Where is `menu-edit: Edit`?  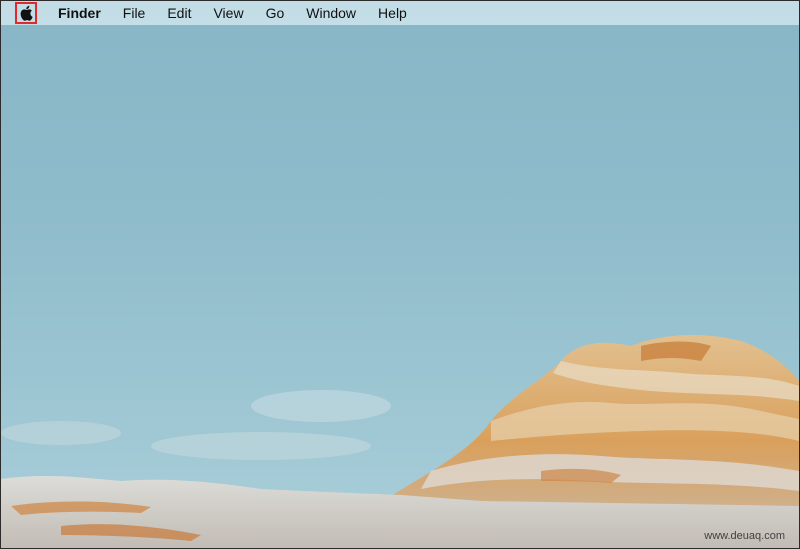 menu-edit: Edit is located at coordinates (179, 13).